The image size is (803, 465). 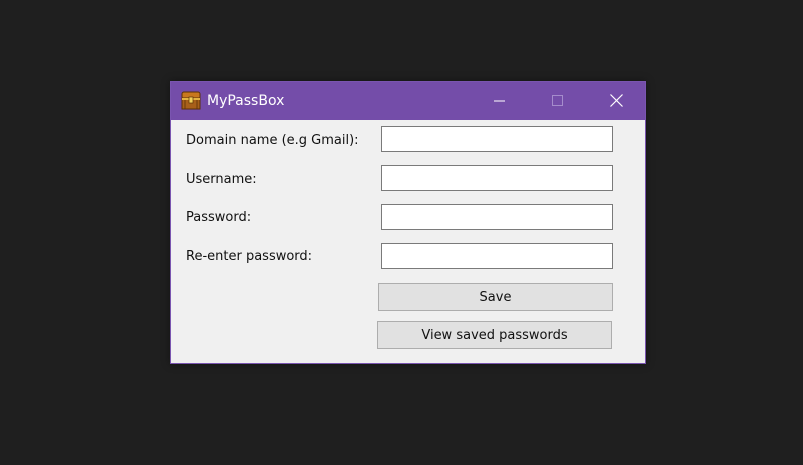 What do you see at coordinates (246, 101) in the screenshot?
I see `window-title: MyPassBox` at bounding box center [246, 101].